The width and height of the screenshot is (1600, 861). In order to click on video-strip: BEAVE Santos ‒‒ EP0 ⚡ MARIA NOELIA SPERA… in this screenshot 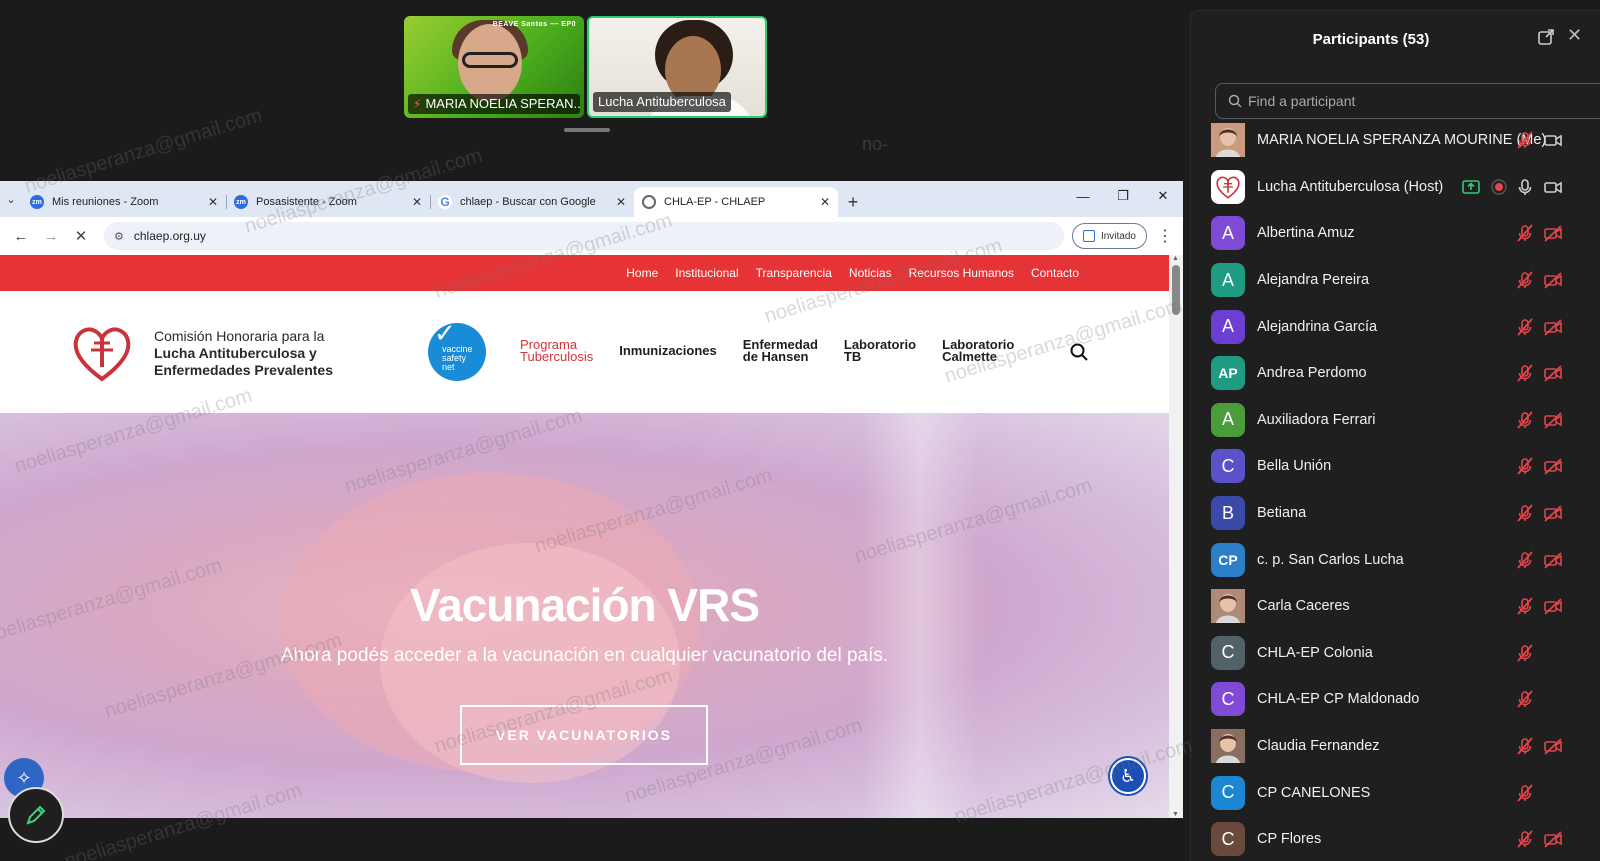, I will do `click(587, 68)`.